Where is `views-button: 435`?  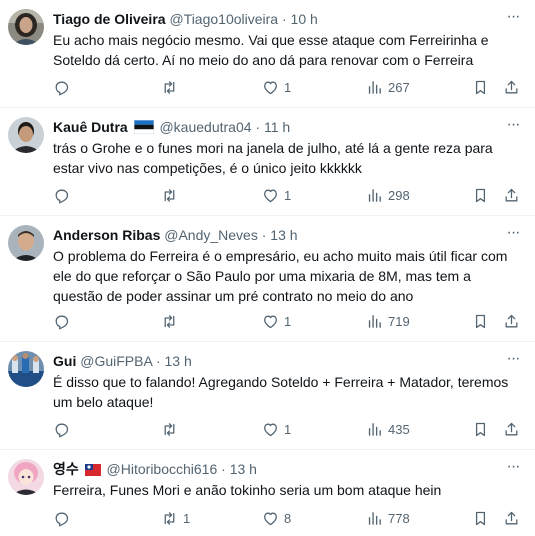
views-button: 435 is located at coordinates (388, 429).